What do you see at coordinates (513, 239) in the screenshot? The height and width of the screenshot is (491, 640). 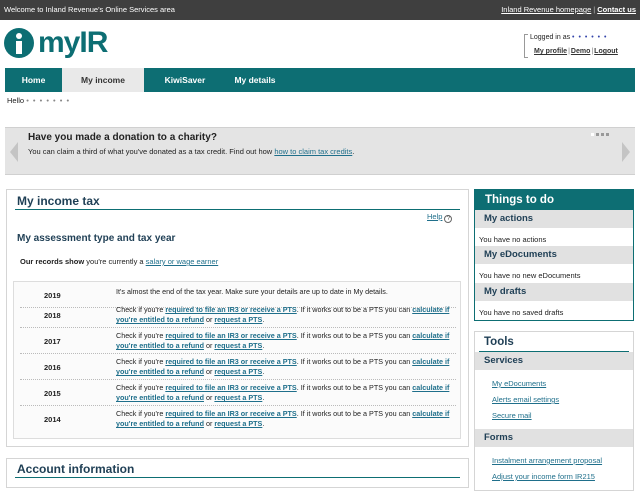 I see `my-actions-message: You have no actions` at bounding box center [513, 239].